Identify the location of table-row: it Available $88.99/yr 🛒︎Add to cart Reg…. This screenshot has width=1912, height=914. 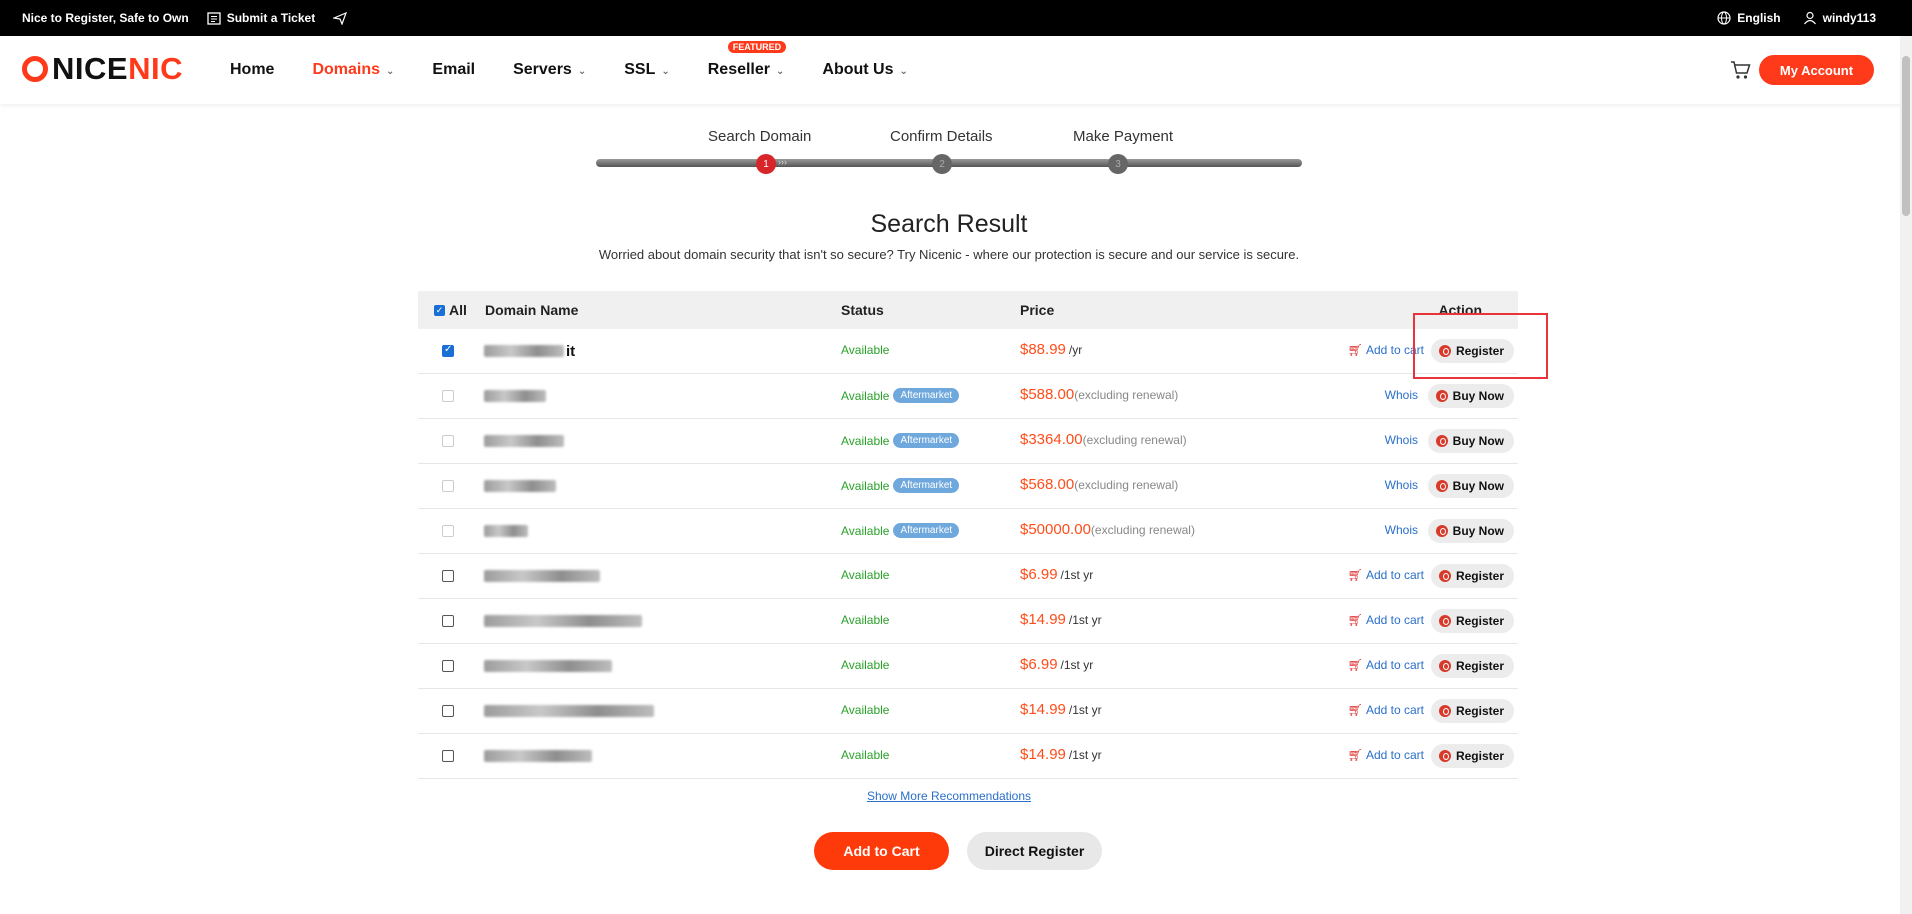
(968, 351).